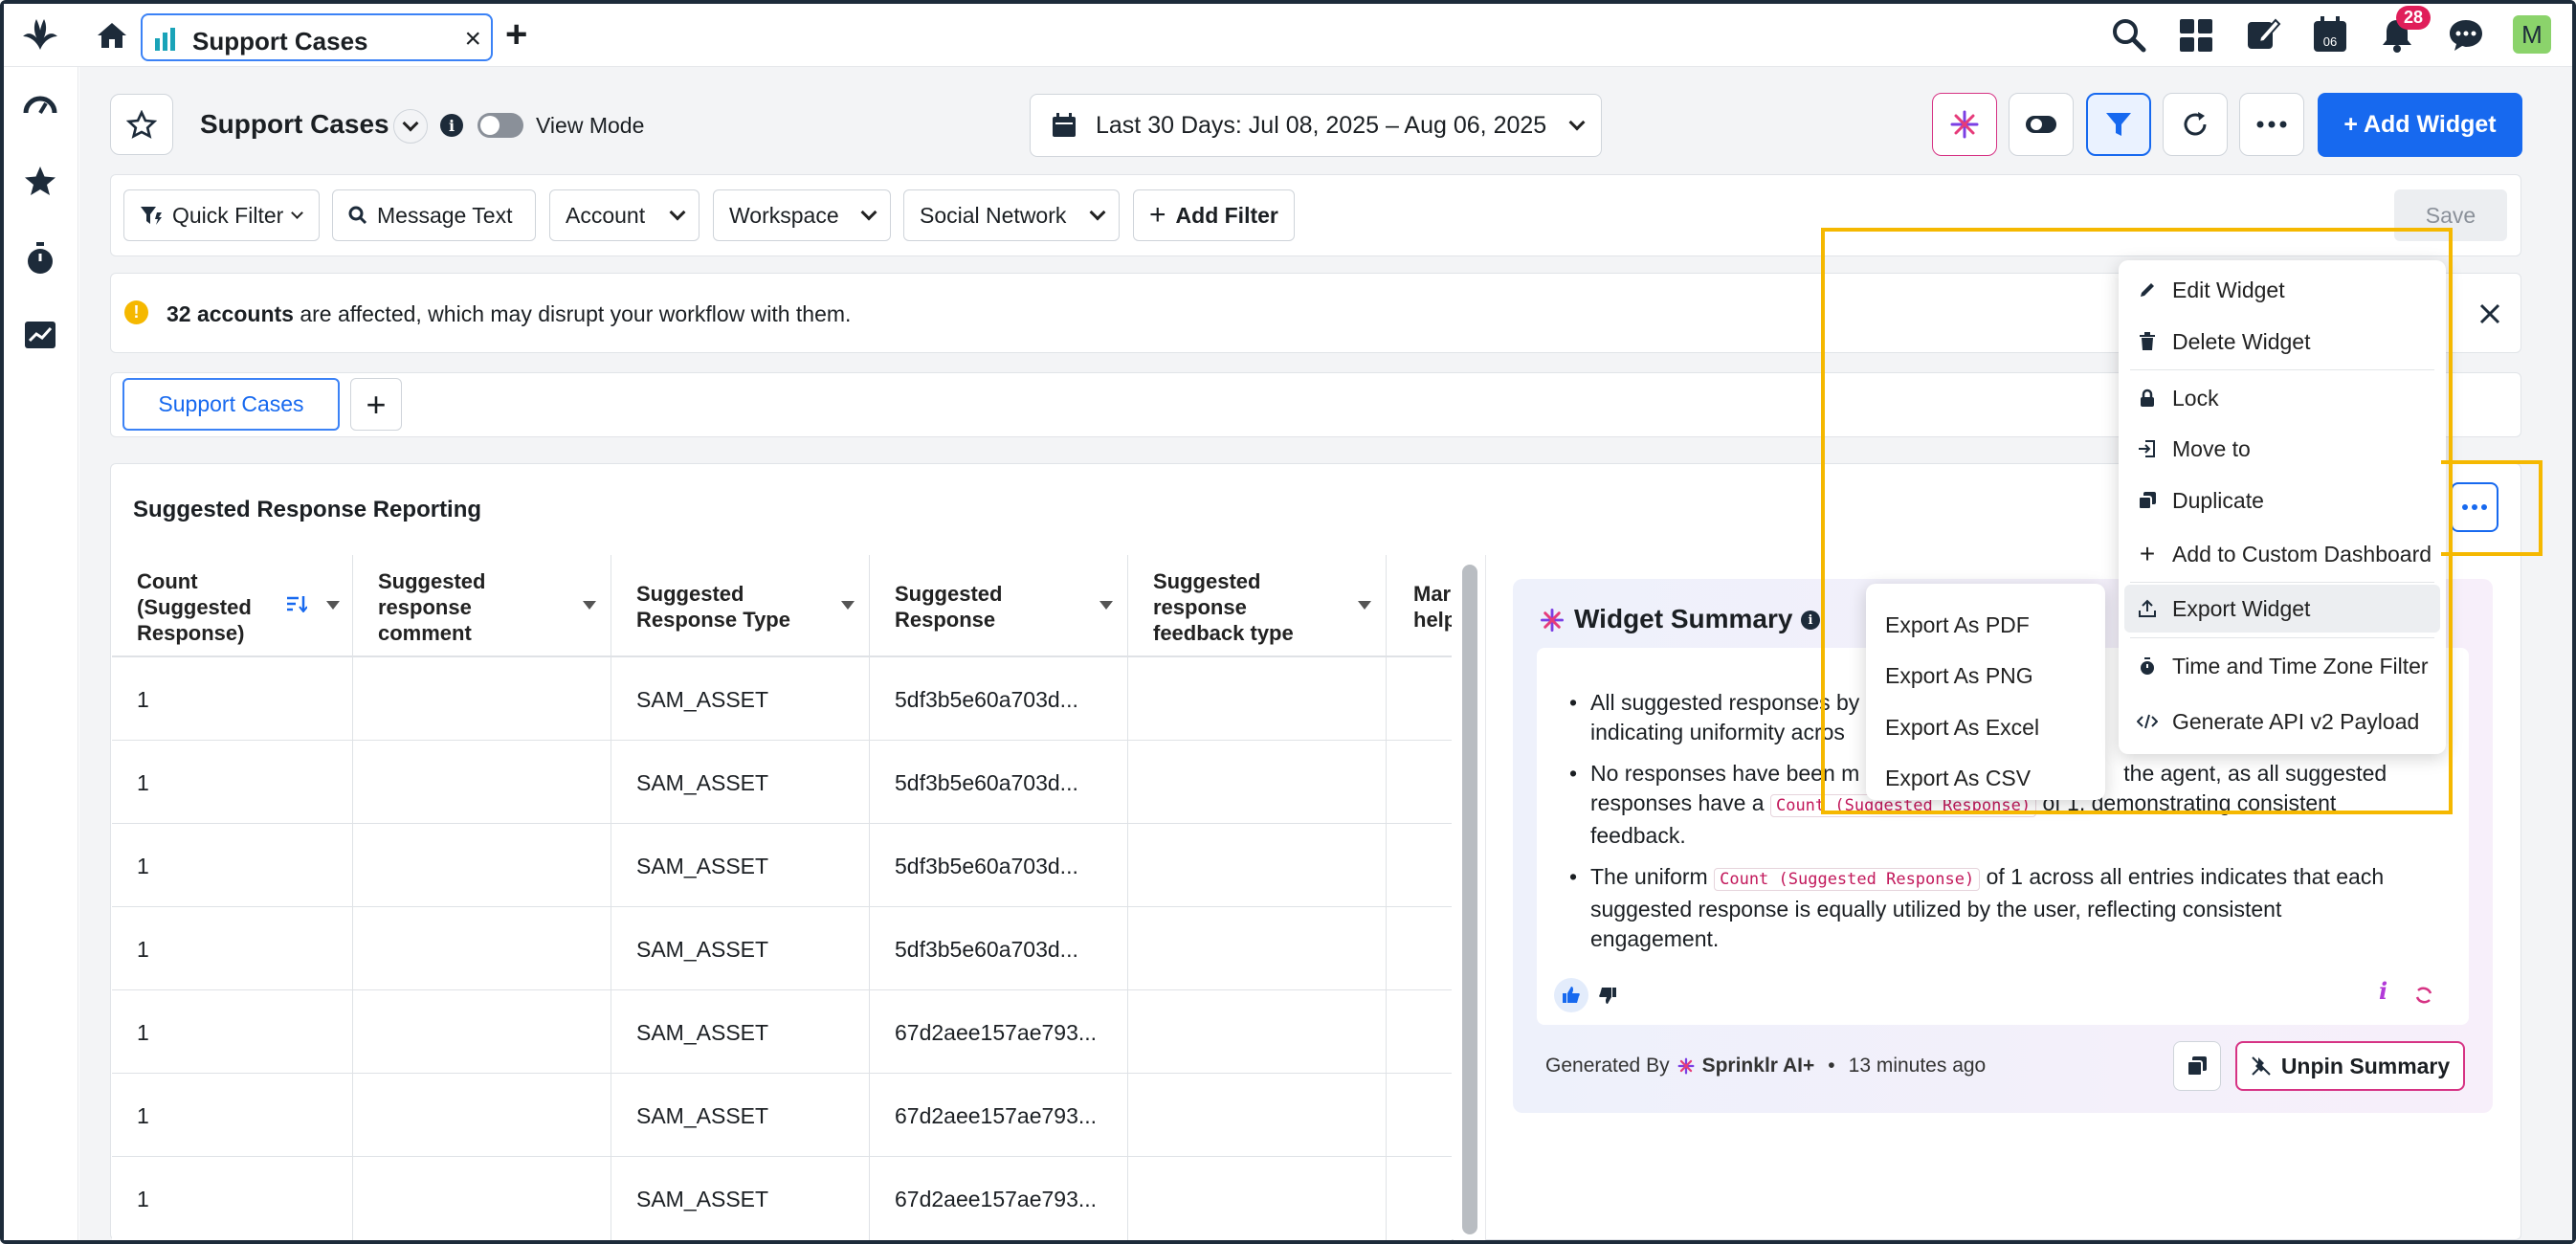 This screenshot has height=1244, width=2576. I want to click on column-header-comment: Suggested response comment, so click(482, 605).